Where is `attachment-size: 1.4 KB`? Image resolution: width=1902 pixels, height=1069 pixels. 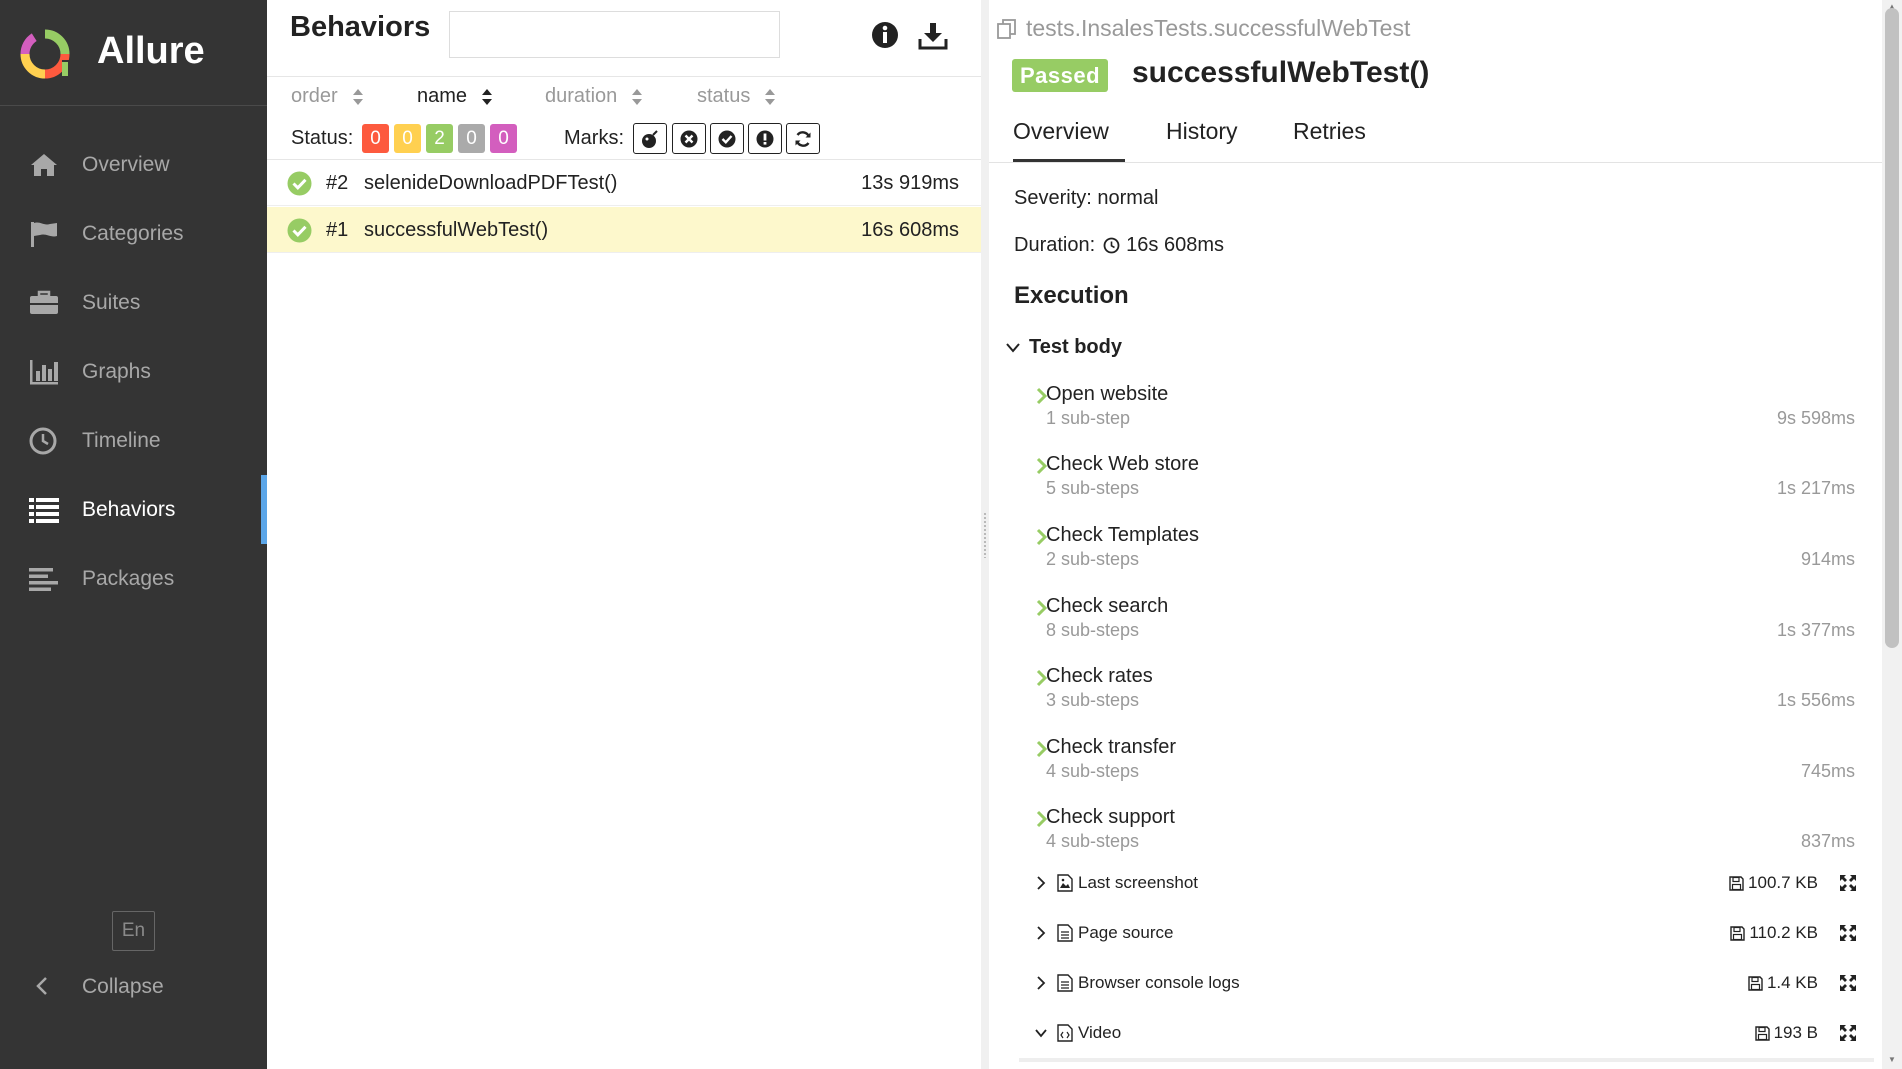
attachment-size: 1.4 KB is located at coordinates (1783, 983).